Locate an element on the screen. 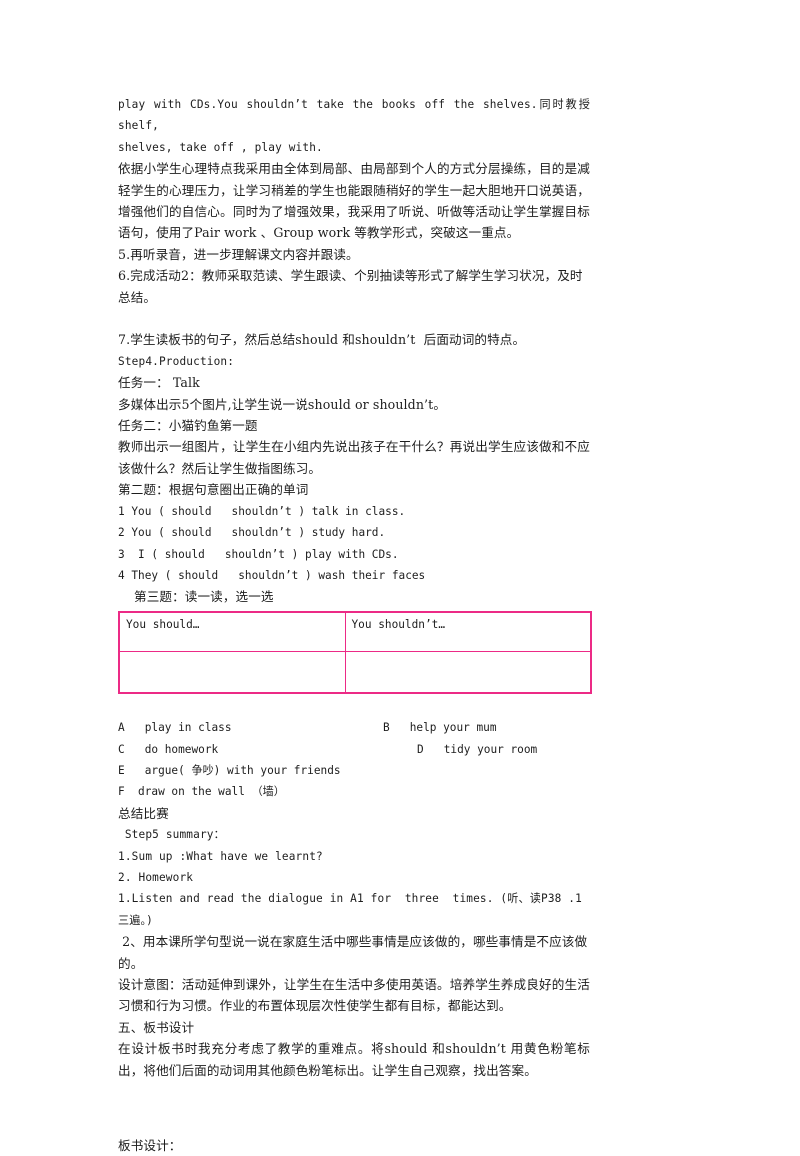 The image size is (800, 1156). summary-item-1: 1.Sum up :What have we learnt? is located at coordinates (220, 856).